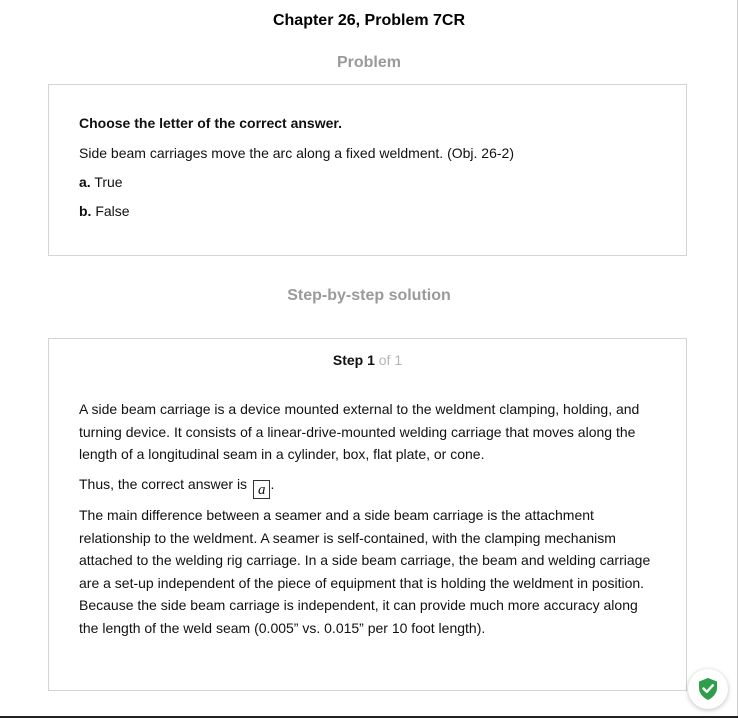  What do you see at coordinates (85, 182) in the screenshot?
I see `option-letter: a.` at bounding box center [85, 182].